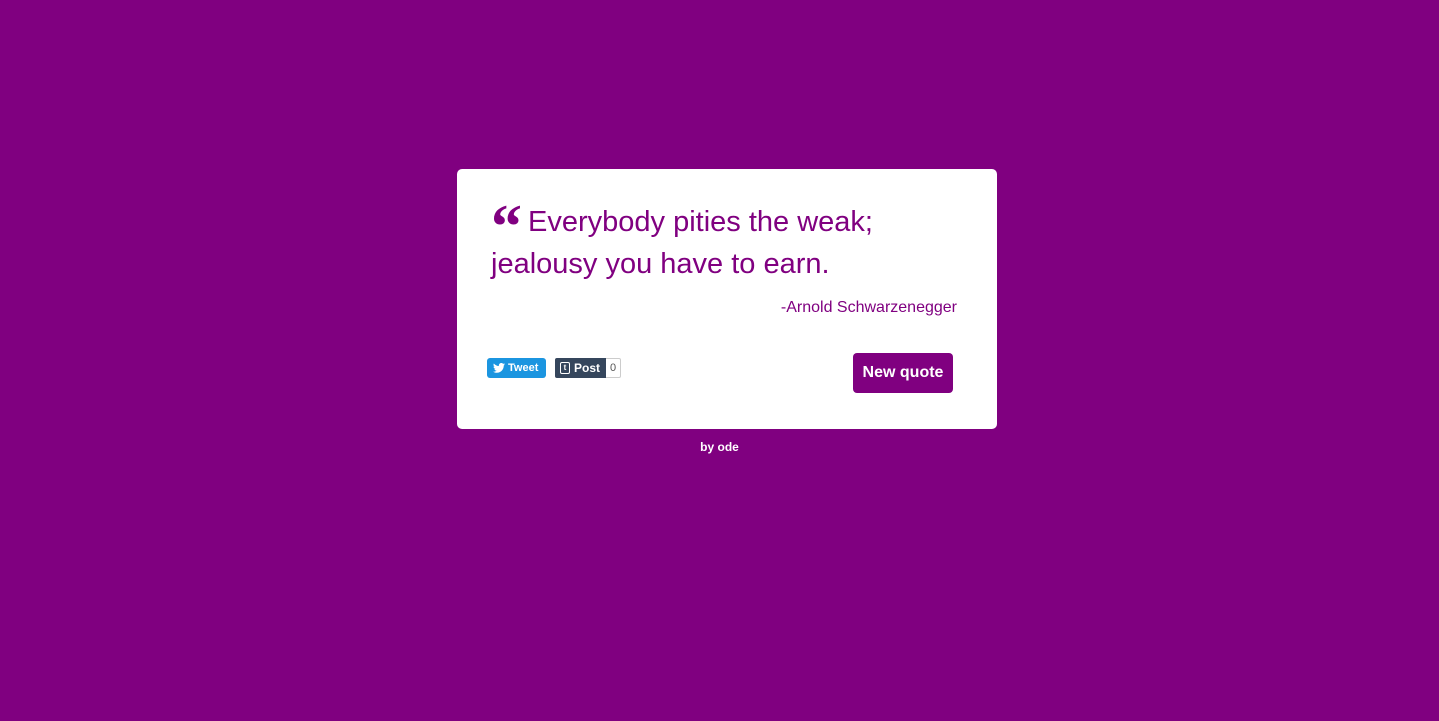  Describe the element at coordinates (868, 307) in the screenshot. I see `quote-author: -Arnold Schwarzenegger` at that location.